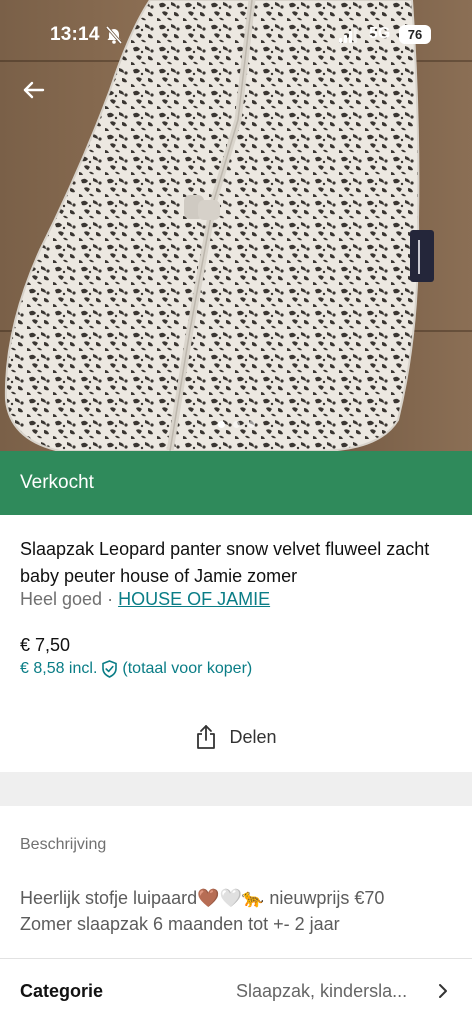 This screenshot has height=1024, width=472. I want to click on share-button: Delen, so click(236, 737).